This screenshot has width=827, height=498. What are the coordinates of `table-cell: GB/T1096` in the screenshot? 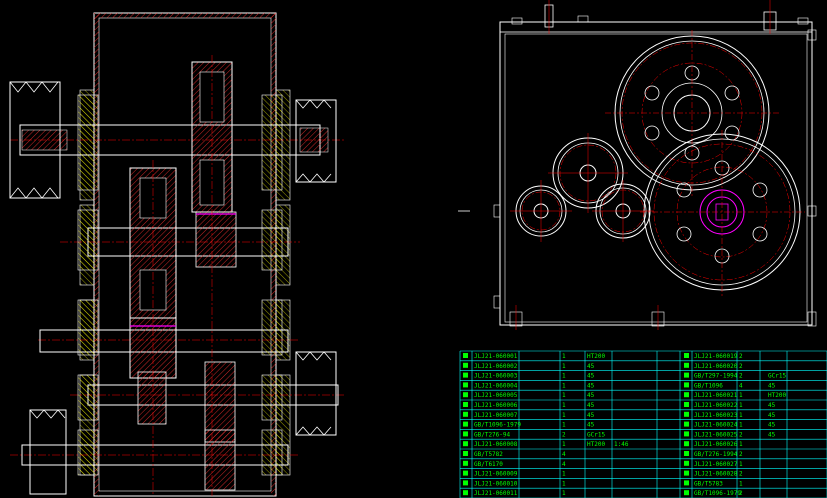 It's located at (708, 385).